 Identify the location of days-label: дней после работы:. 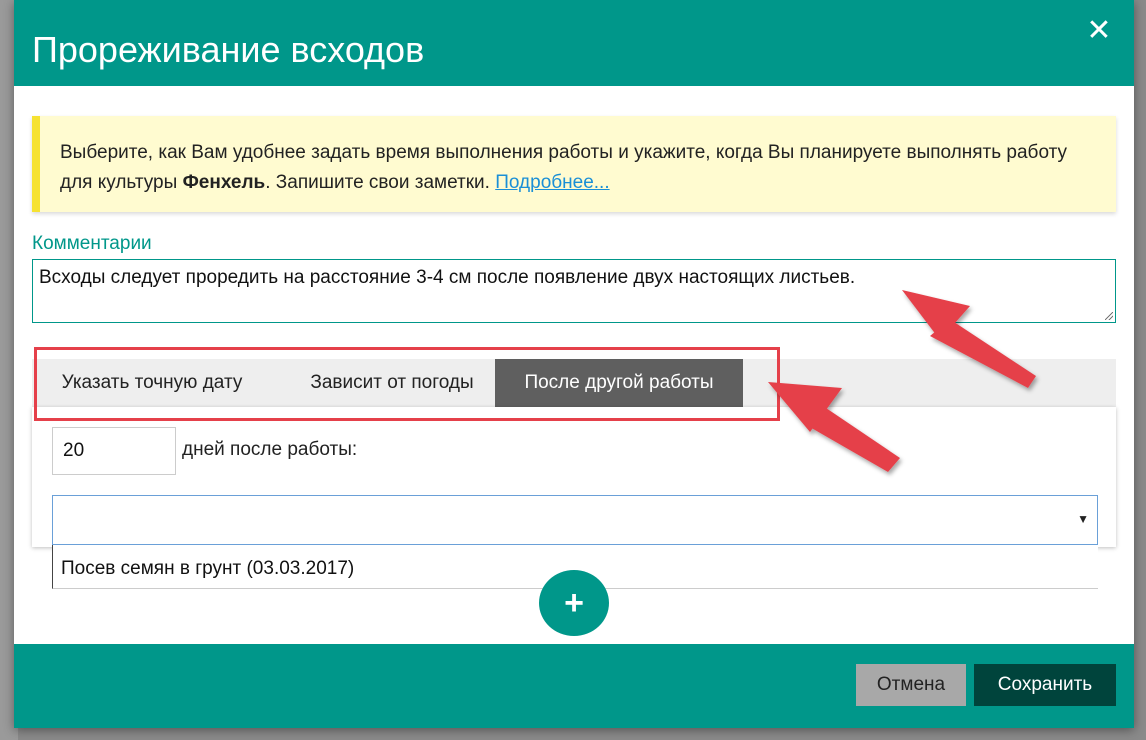
(270, 449).